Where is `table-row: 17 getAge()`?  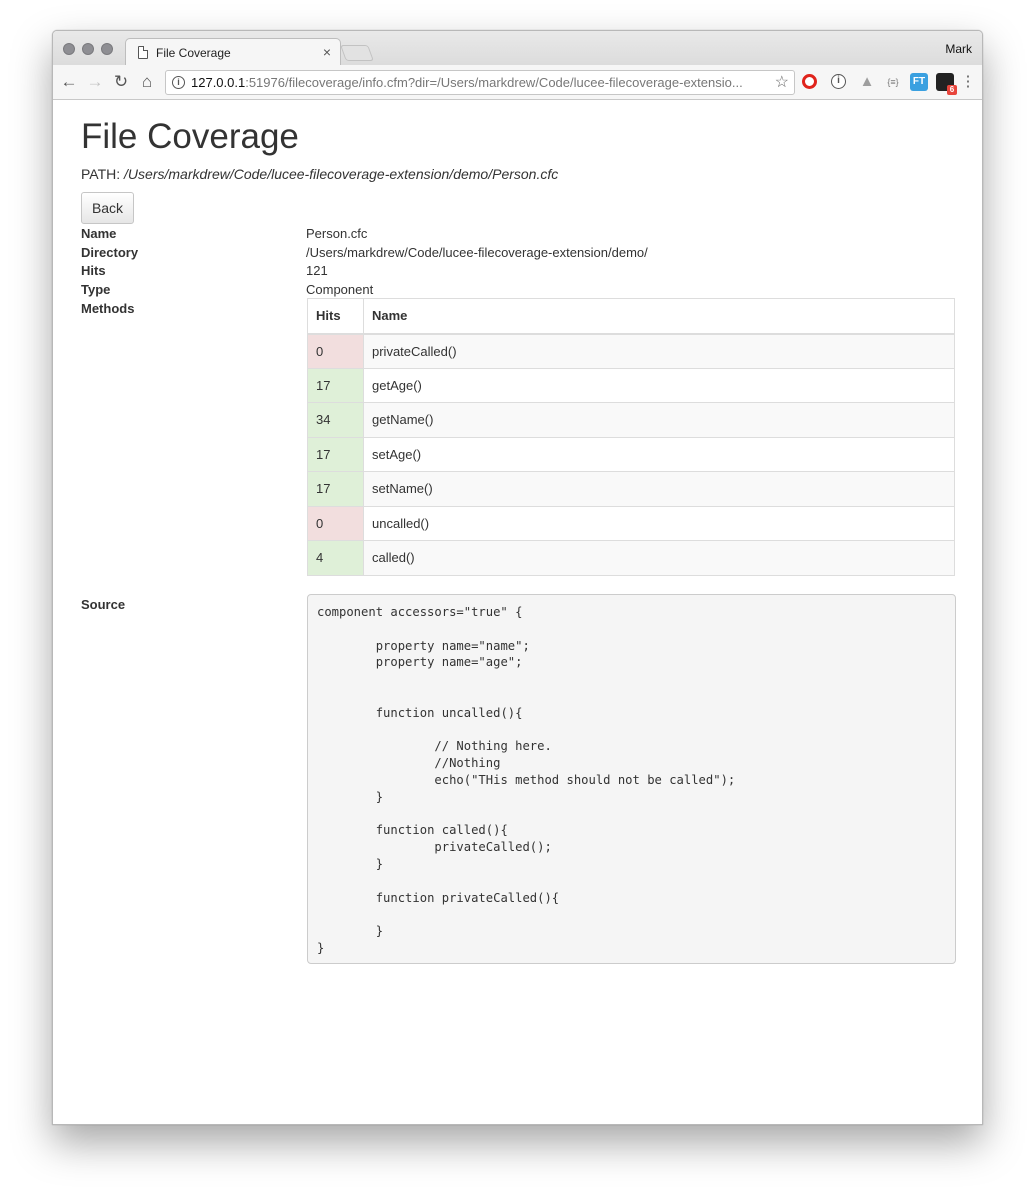
table-row: 17 getAge() is located at coordinates (631, 385).